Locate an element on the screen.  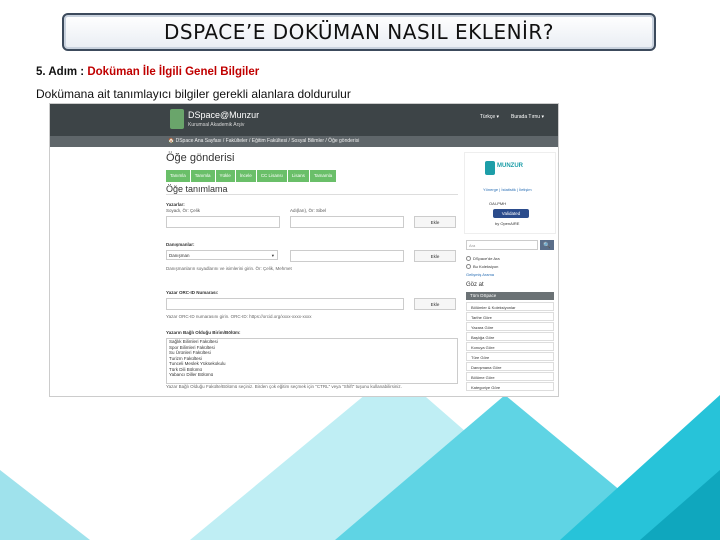
radio-search-dspace: DSpace'de Ara is located at coordinates (483, 259).